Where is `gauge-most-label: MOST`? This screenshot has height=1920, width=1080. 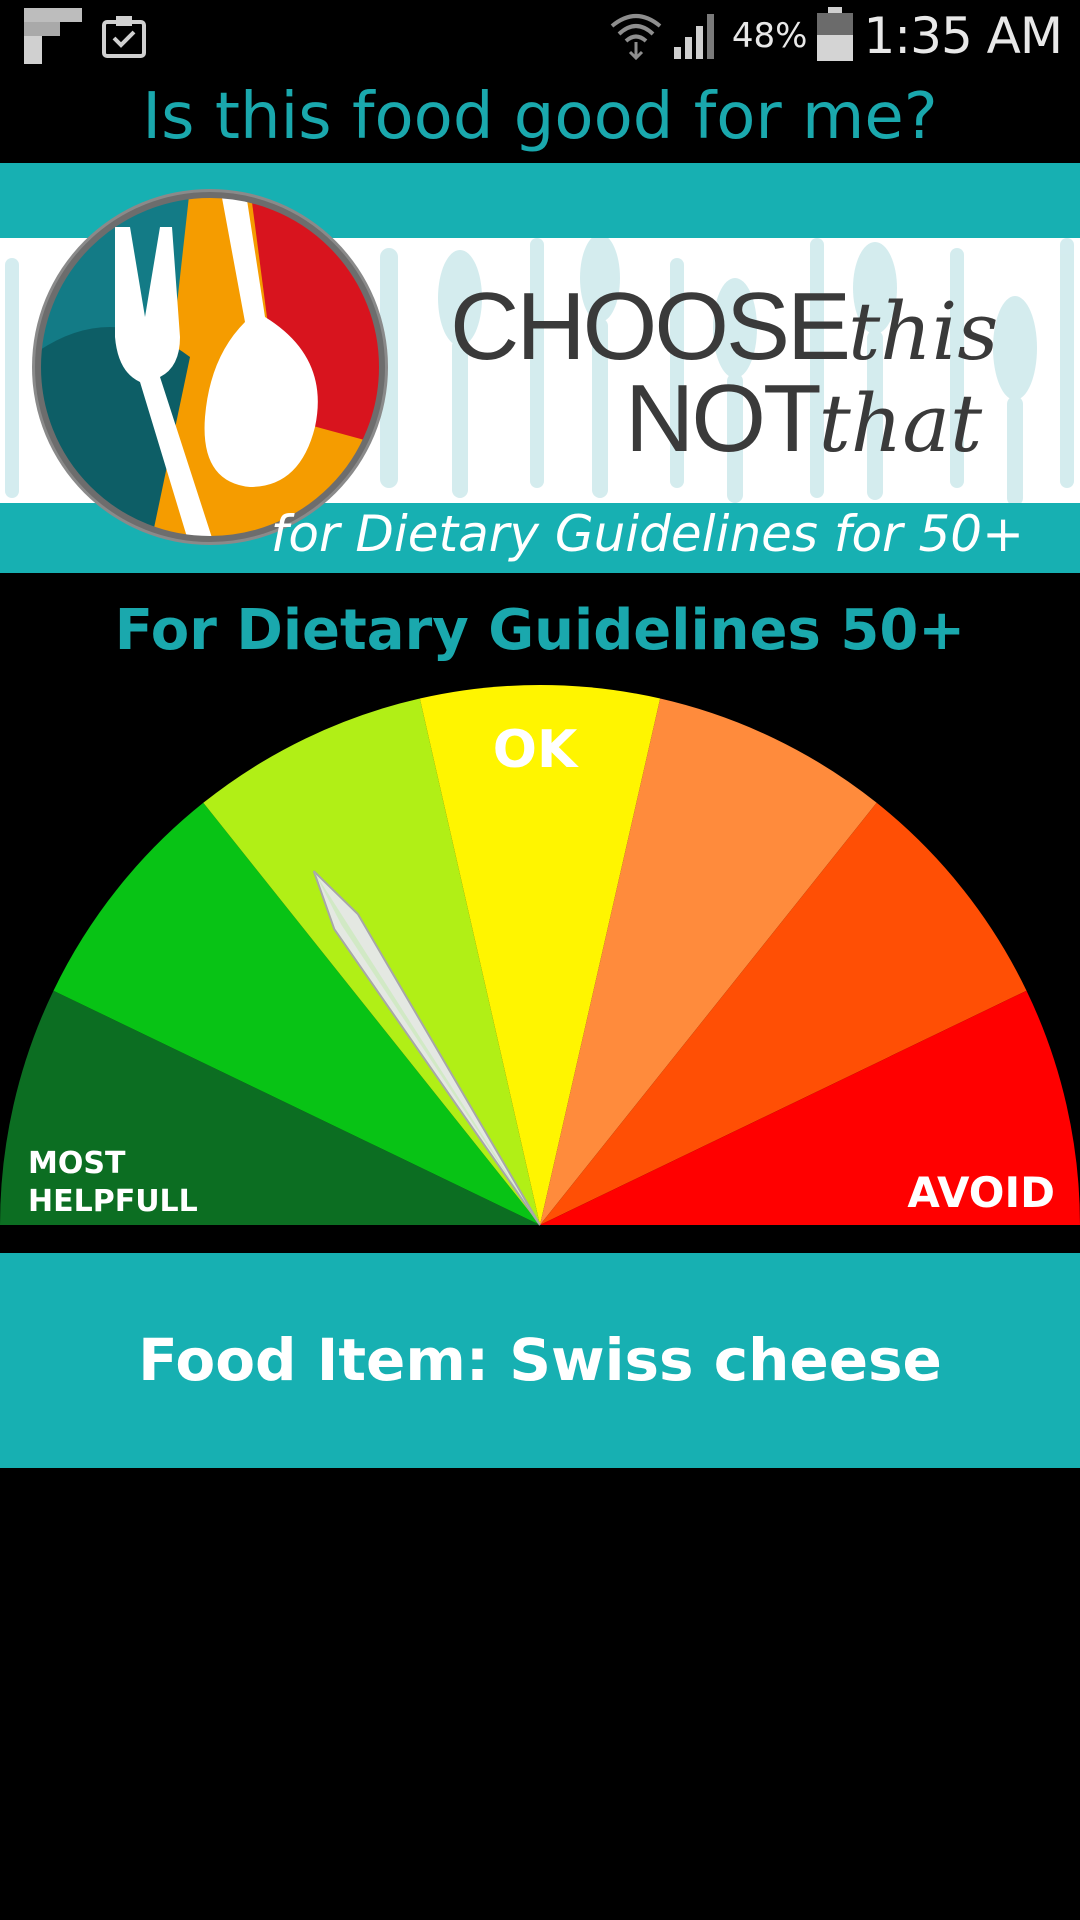 gauge-most-label: MOST is located at coordinates (77, 1163).